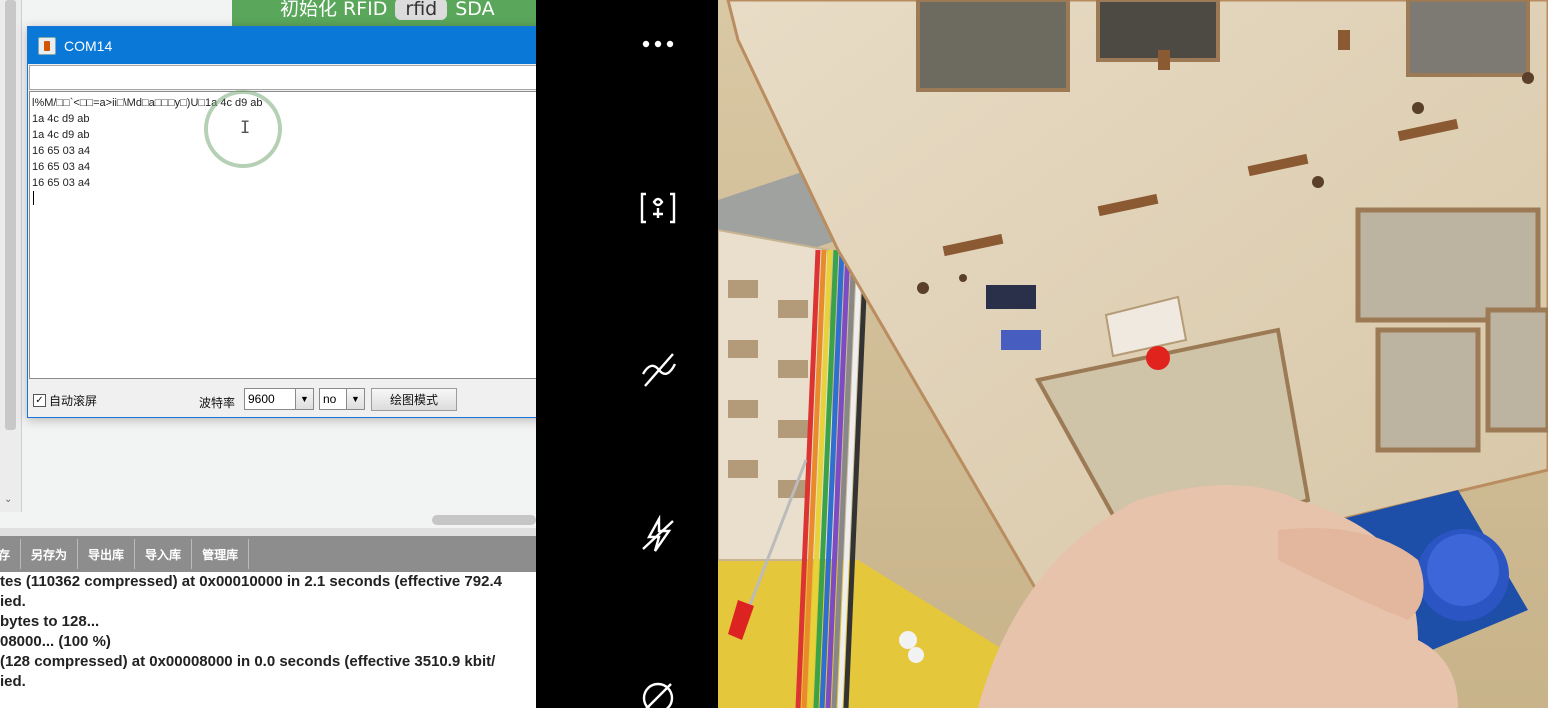  What do you see at coordinates (88, 45) in the screenshot?
I see `window-title: COM14` at bounding box center [88, 45].